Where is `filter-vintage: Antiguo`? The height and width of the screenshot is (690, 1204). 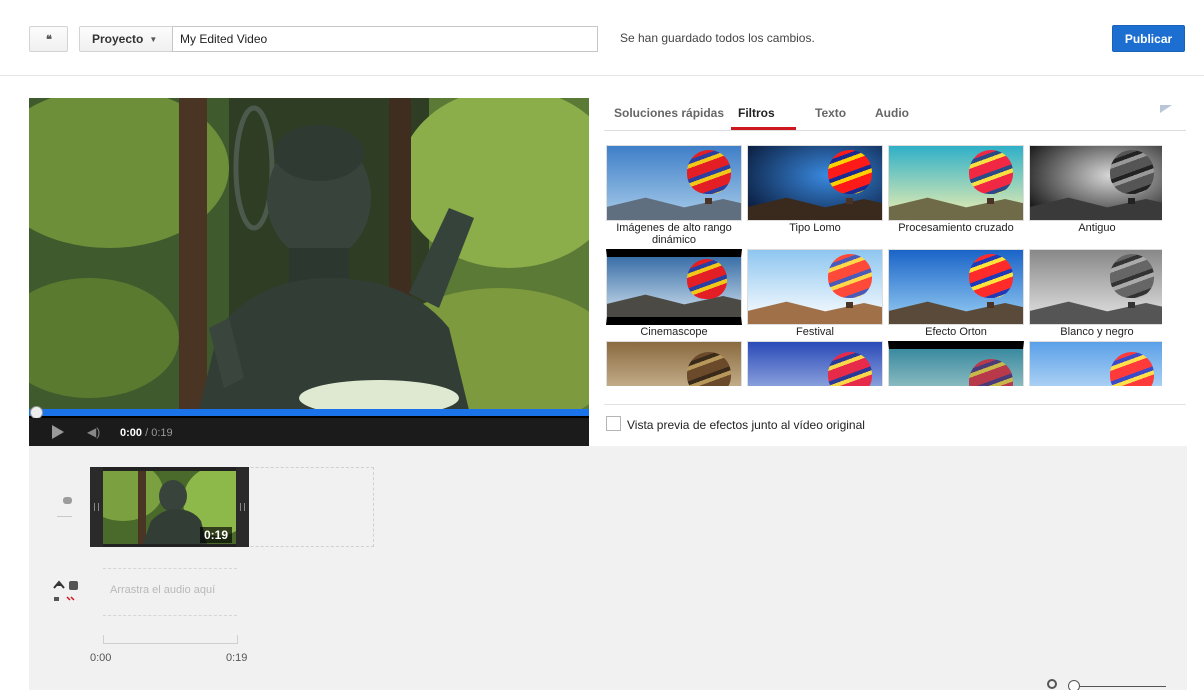
filter-vintage: Antiguo is located at coordinates (1095, 189).